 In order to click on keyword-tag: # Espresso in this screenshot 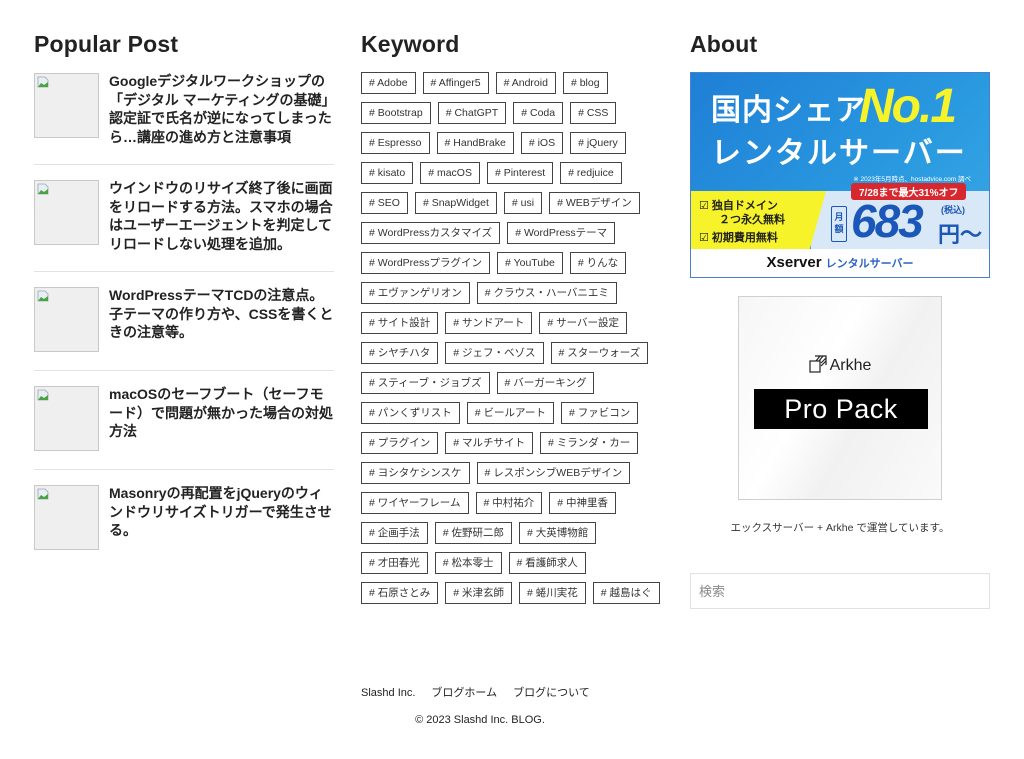, I will do `click(395, 143)`.